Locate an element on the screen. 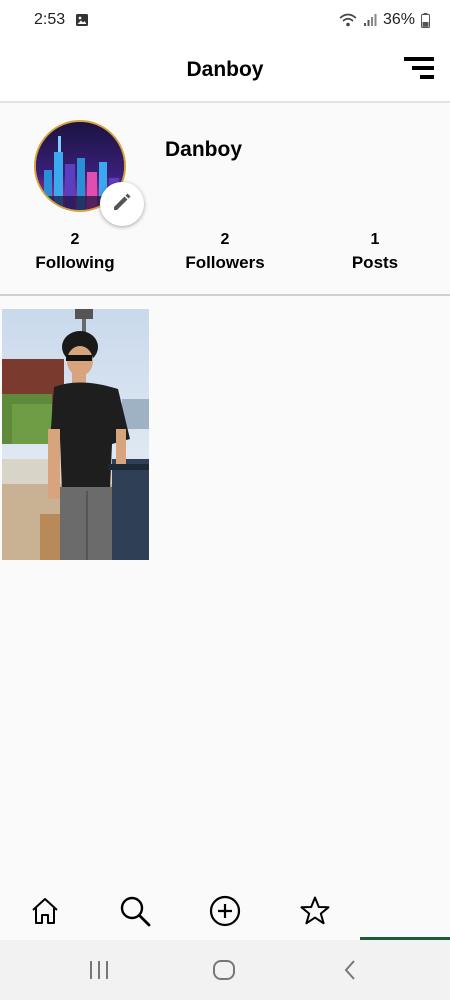 The height and width of the screenshot is (1000, 450). system-nav is located at coordinates (225, 970).